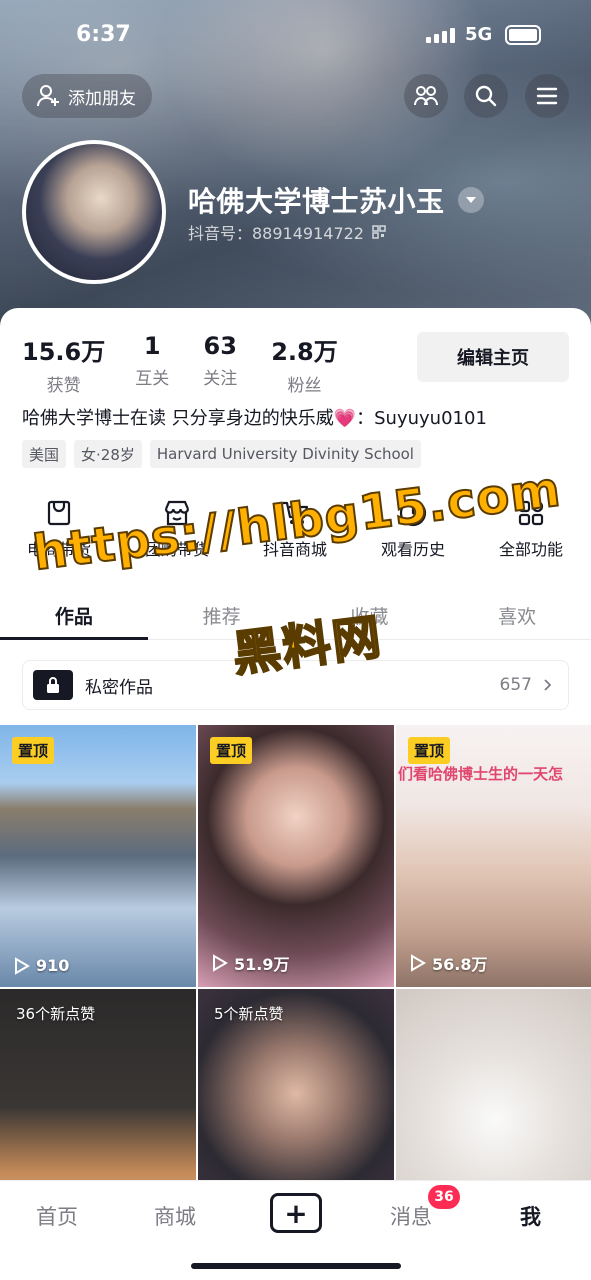  I want to click on douyin-id: 抖音号：88914914722, so click(287, 232).